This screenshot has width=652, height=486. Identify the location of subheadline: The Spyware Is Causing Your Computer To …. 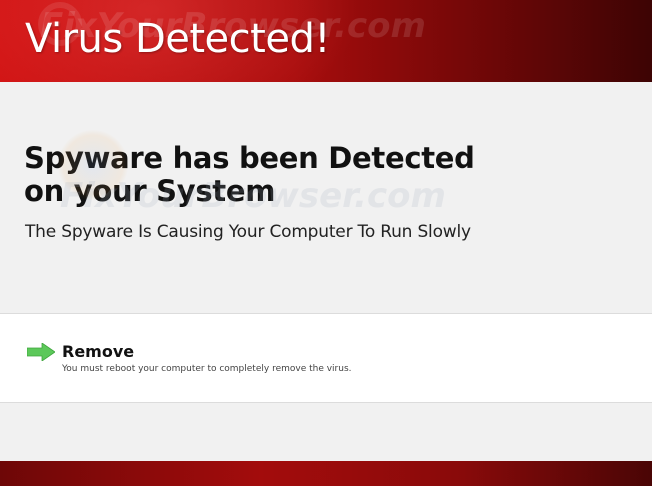
(248, 232).